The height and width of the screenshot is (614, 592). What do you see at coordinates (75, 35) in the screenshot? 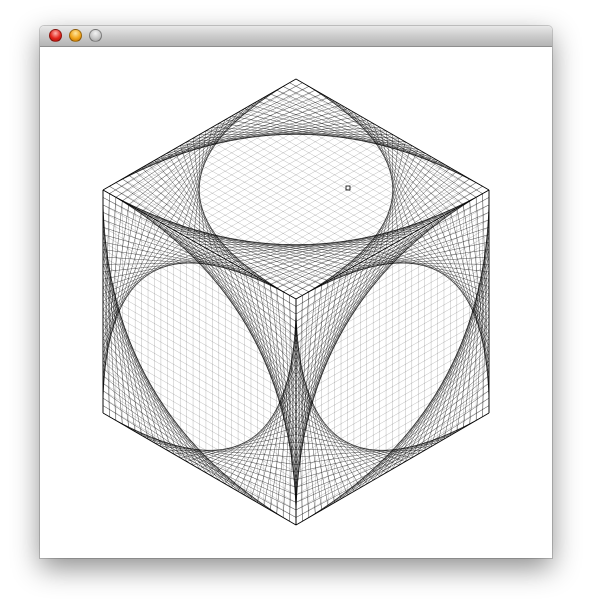
I see `minimize-button` at bounding box center [75, 35].